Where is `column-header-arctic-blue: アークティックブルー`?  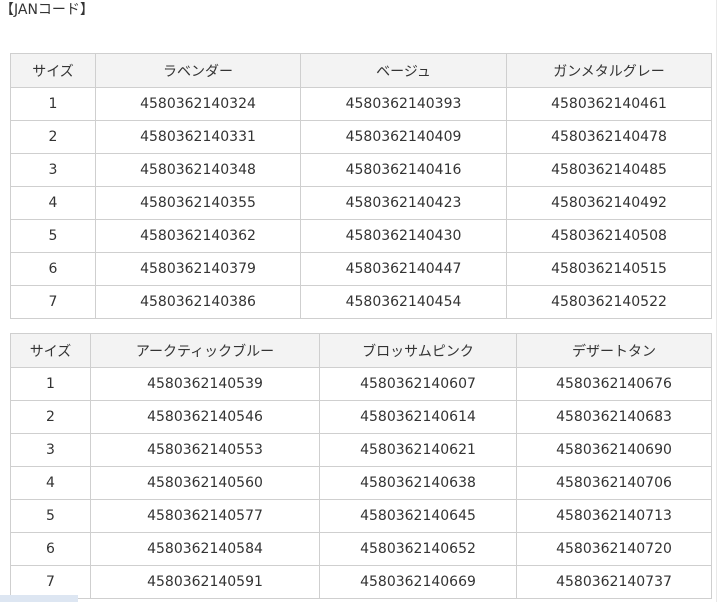
column-header-arctic-blue: アークティックブルー is located at coordinates (205, 350).